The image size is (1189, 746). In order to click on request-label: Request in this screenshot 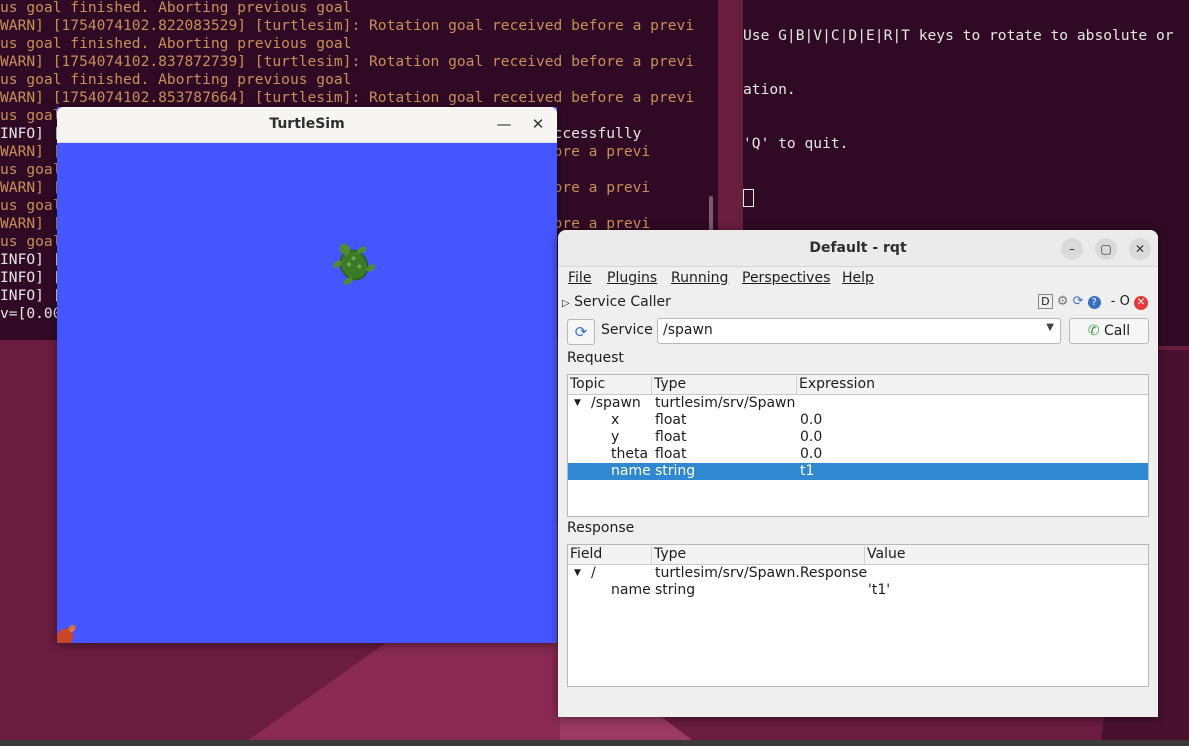, I will do `click(595, 358)`.